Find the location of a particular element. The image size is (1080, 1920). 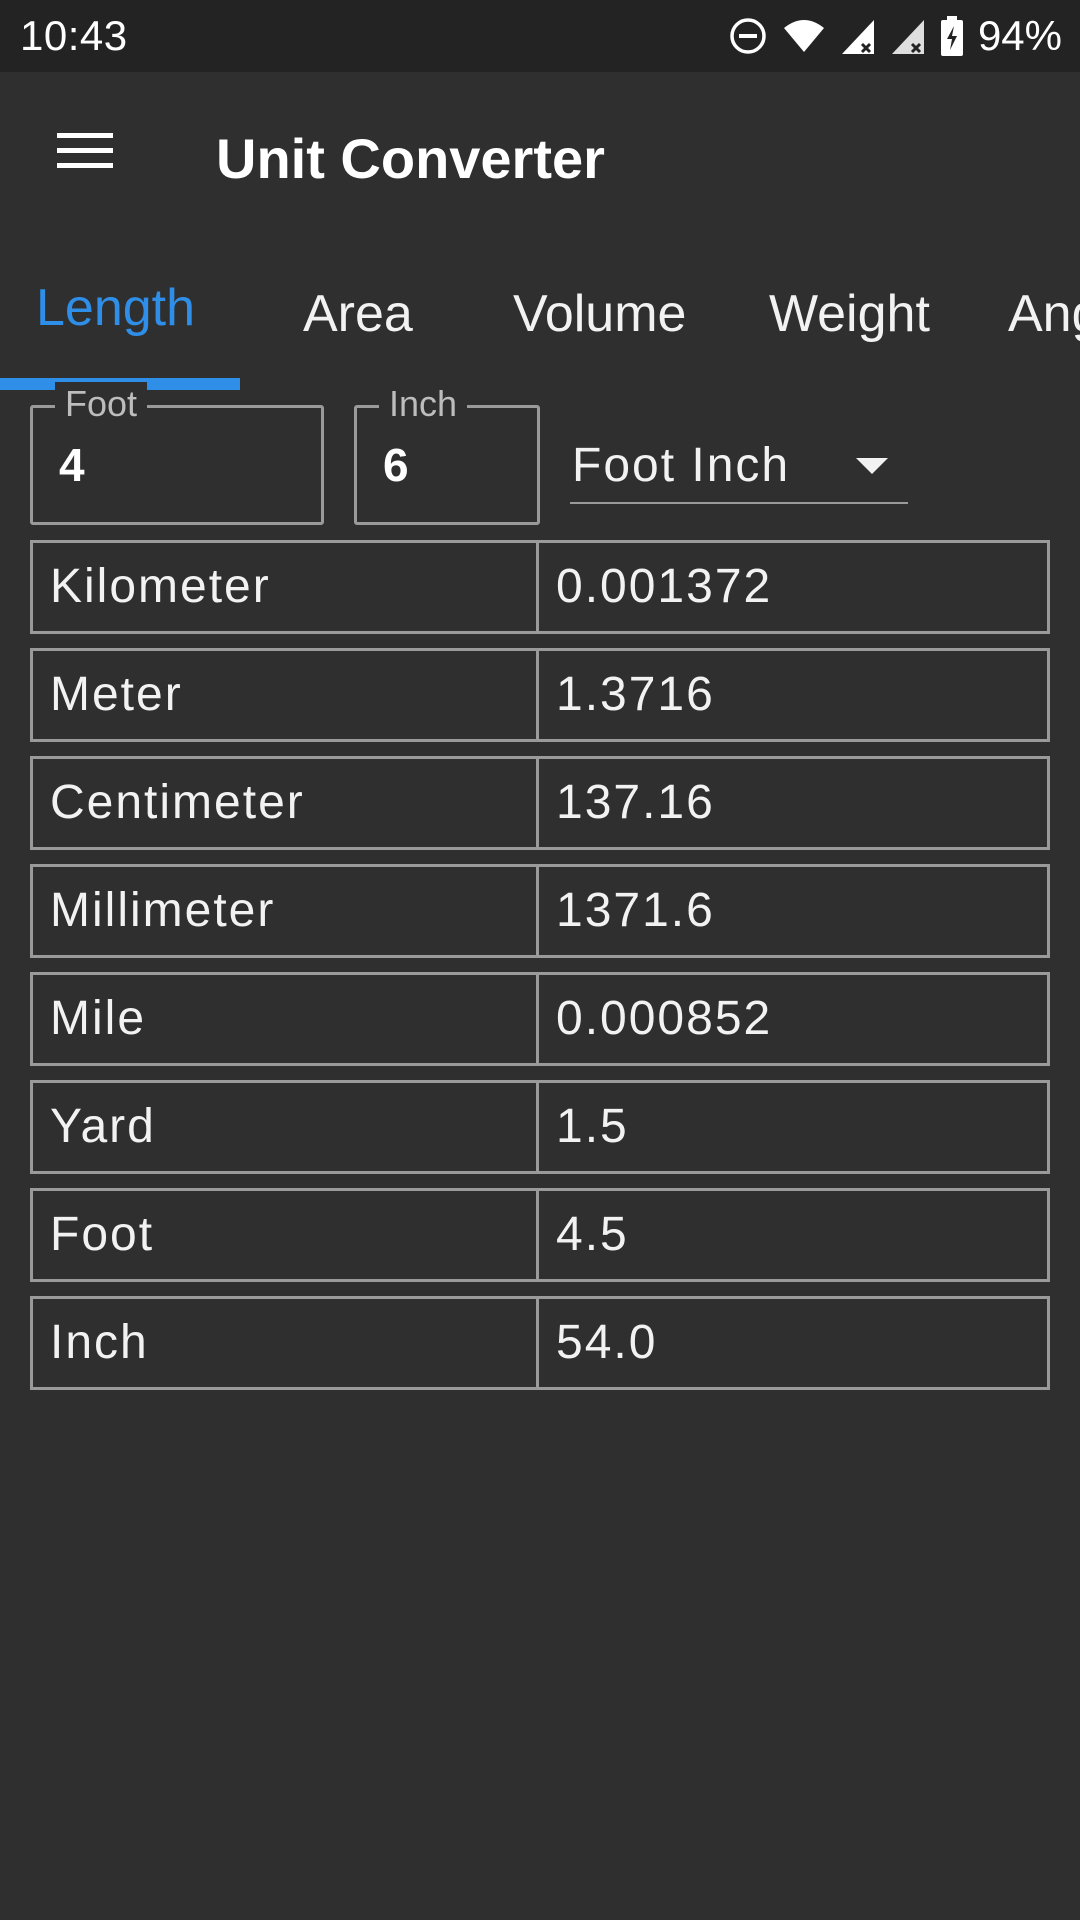

result-unit-label: Millimeter is located at coordinates (286, 911).